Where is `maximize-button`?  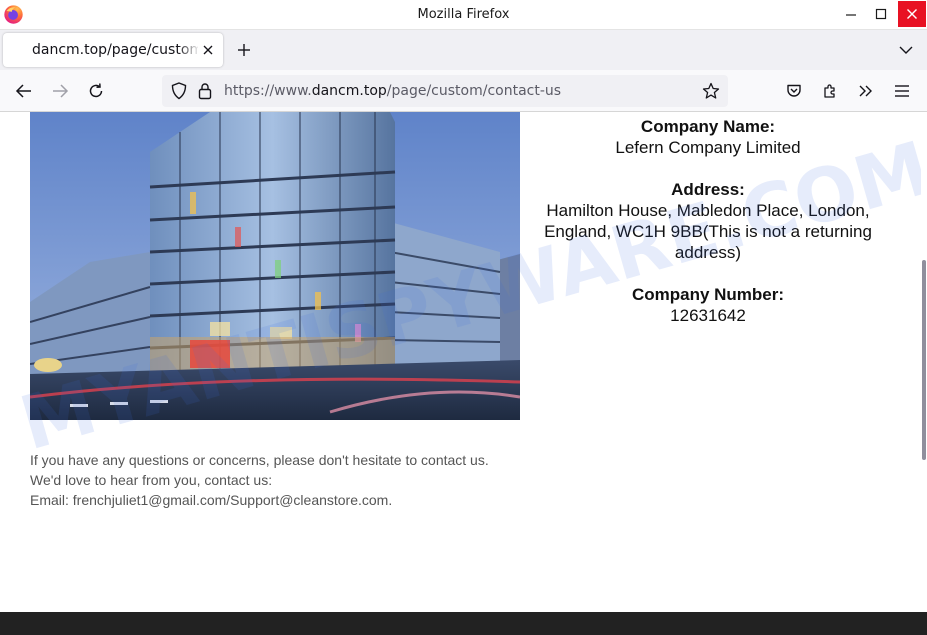
maximize-button is located at coordinates (881, 14).